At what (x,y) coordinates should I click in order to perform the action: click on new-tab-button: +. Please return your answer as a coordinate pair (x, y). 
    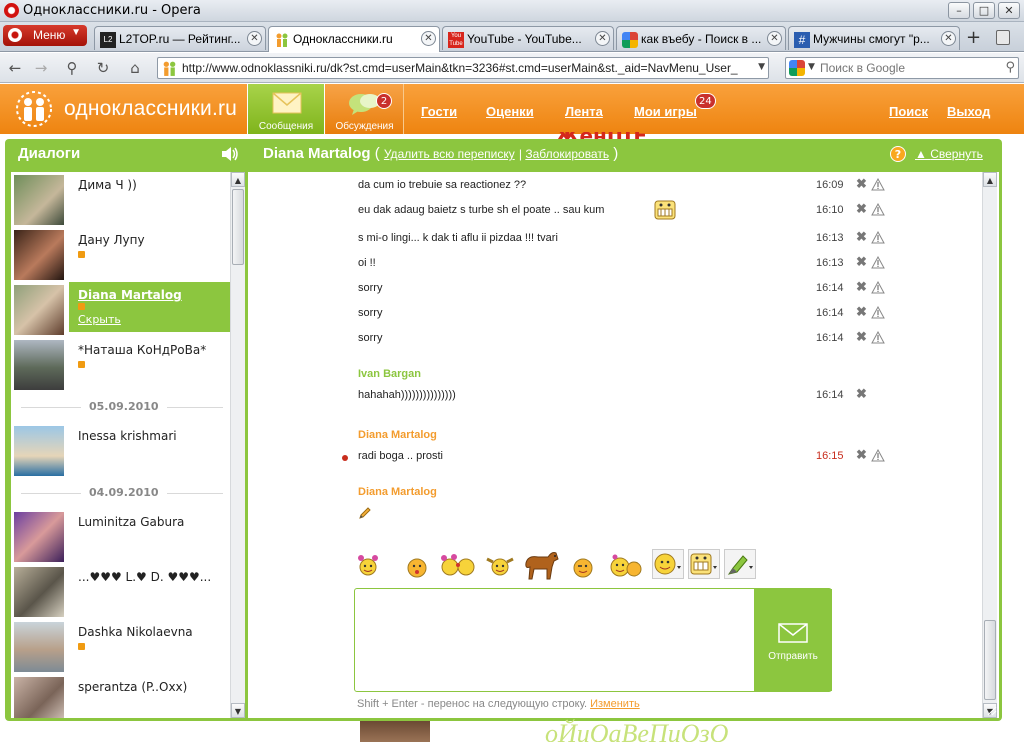
    Looking at the image, I should click on (973, 38).